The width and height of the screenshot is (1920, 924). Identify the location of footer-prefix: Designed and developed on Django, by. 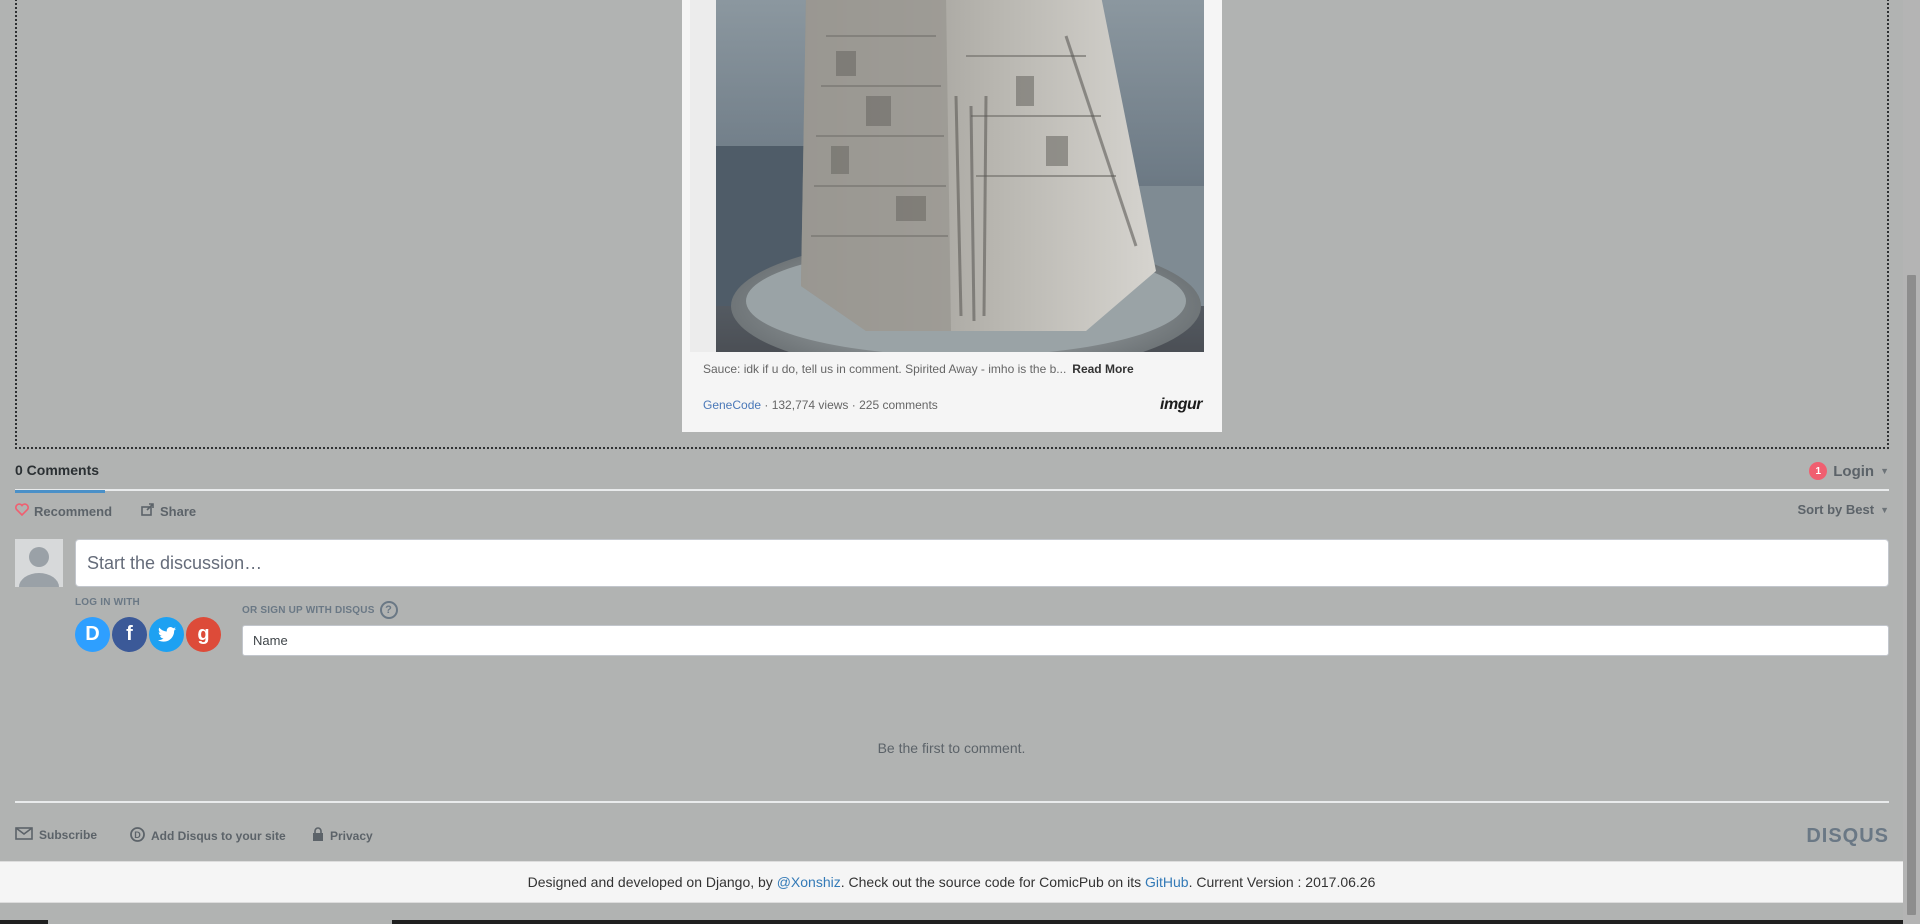
(652, 882).